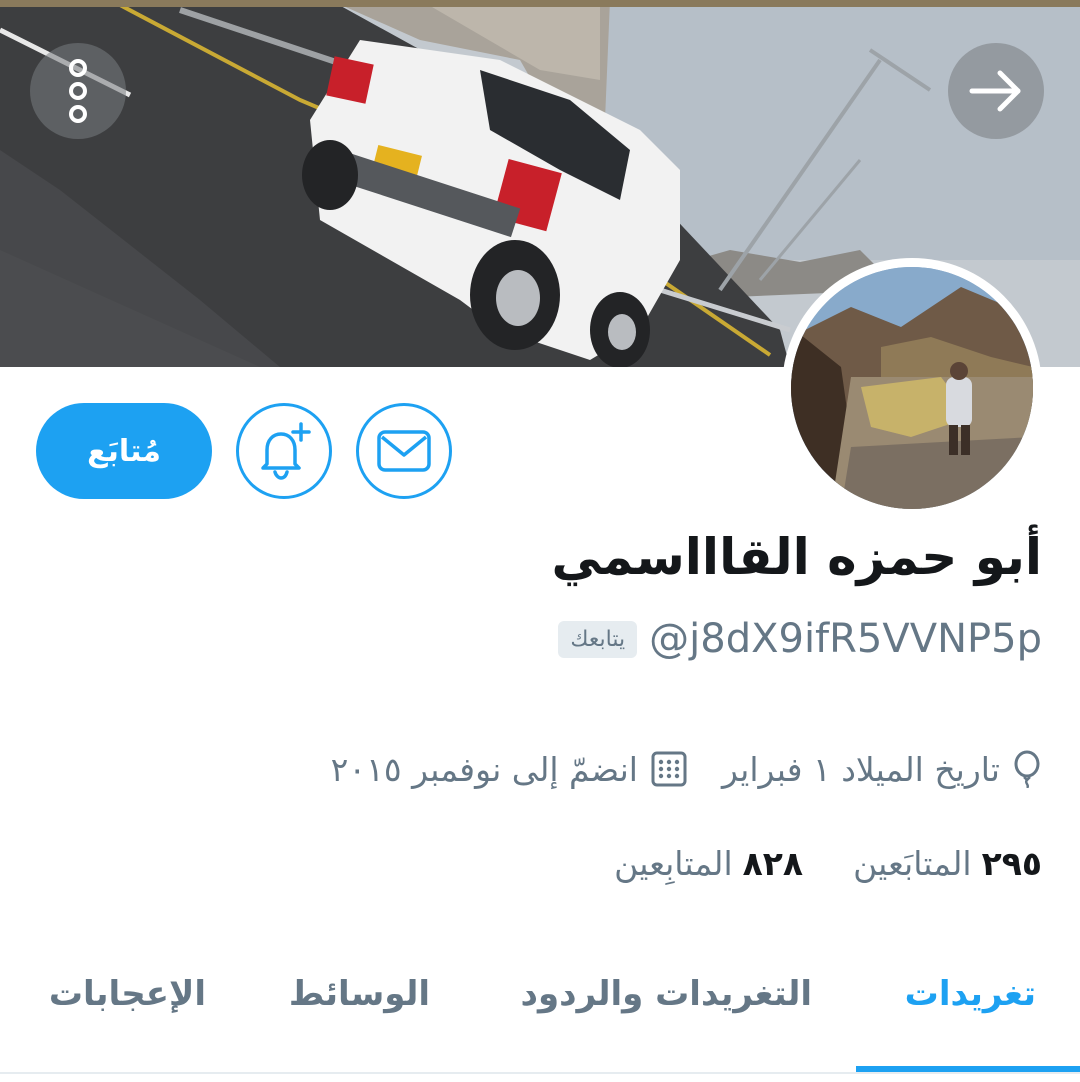 The height and width of the screenshot is (1082, 1080). Describe the element at coordinates (669, 769) in the screenshot. I see `calendar-icon` at that location.